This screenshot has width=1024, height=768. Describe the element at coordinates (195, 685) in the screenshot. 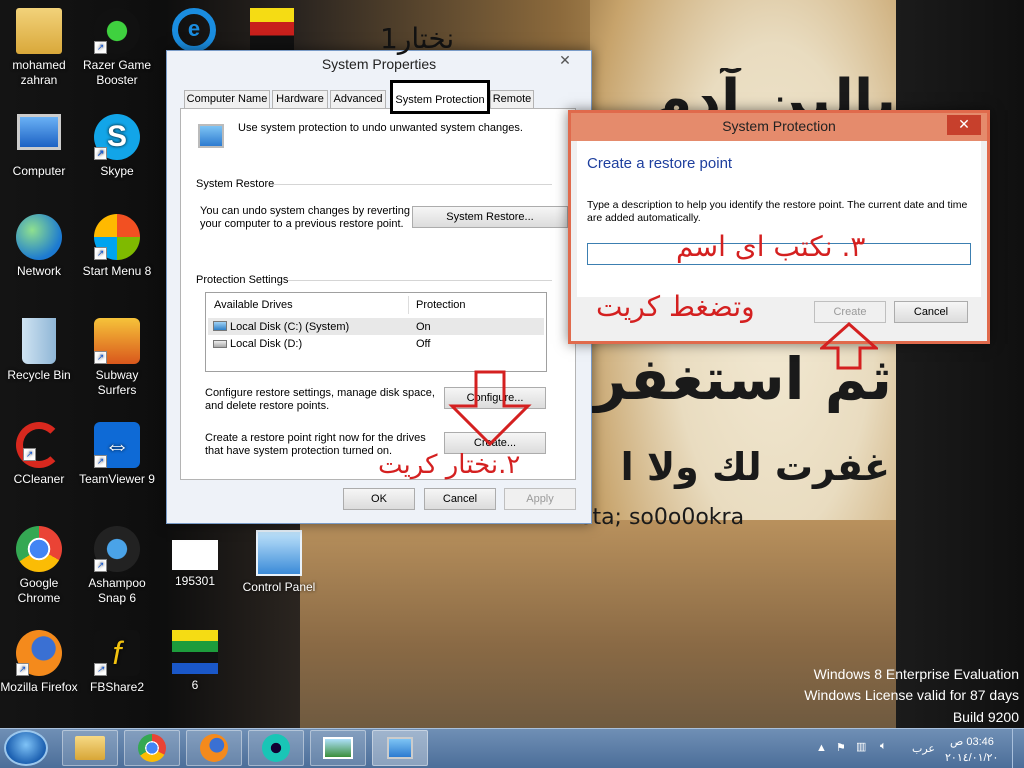

I see `desktop-icon-label: 6` at that location.